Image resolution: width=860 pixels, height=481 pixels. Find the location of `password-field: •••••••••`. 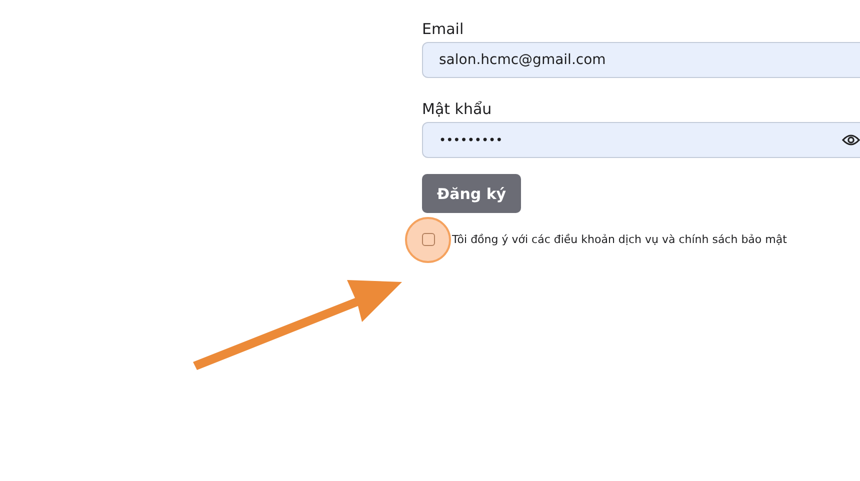

password-field: ••••••••• is located at coordinates (641, 140).